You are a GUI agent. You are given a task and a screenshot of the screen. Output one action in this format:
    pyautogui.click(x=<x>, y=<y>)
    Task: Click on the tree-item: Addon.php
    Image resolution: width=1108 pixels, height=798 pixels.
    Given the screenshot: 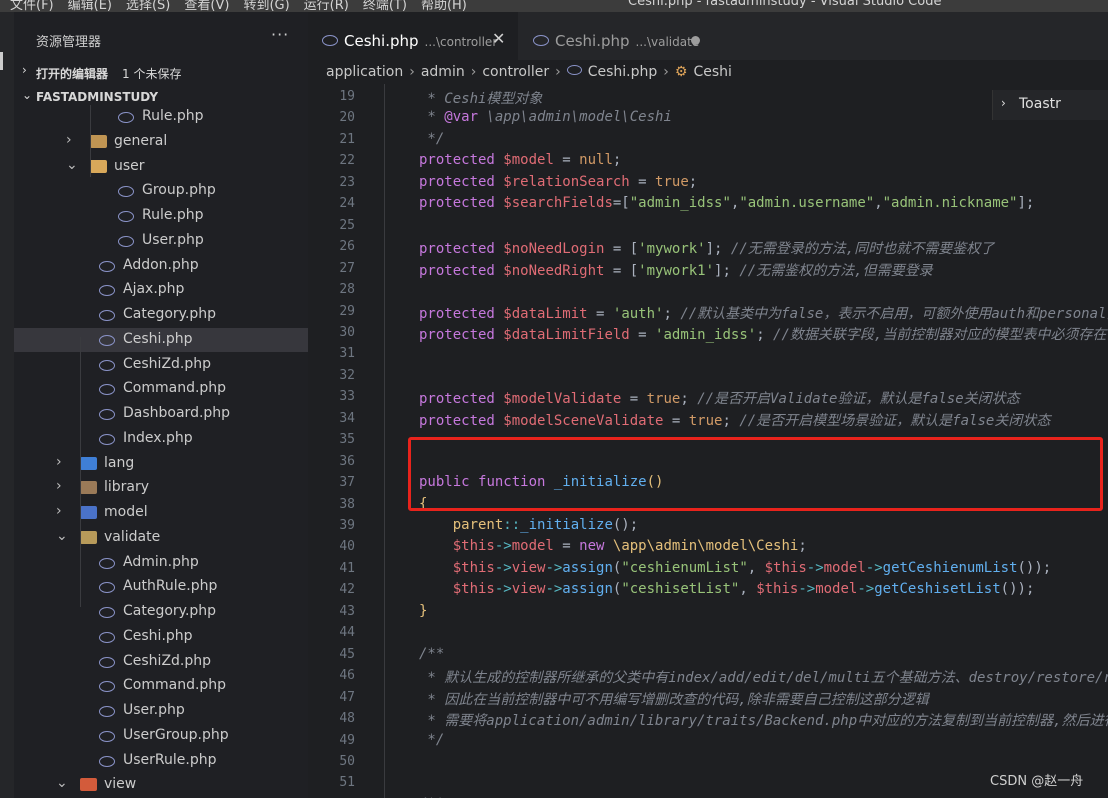 What is the action you would take?
    pyautogui.click(x=161, y=266)
    